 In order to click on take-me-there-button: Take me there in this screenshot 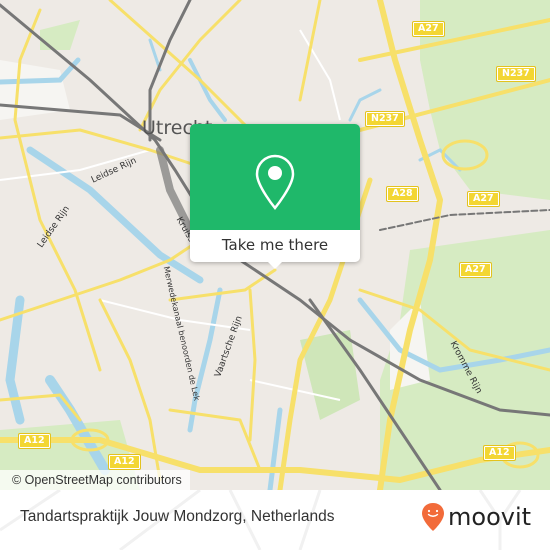, I will do `click(275, 246)`.